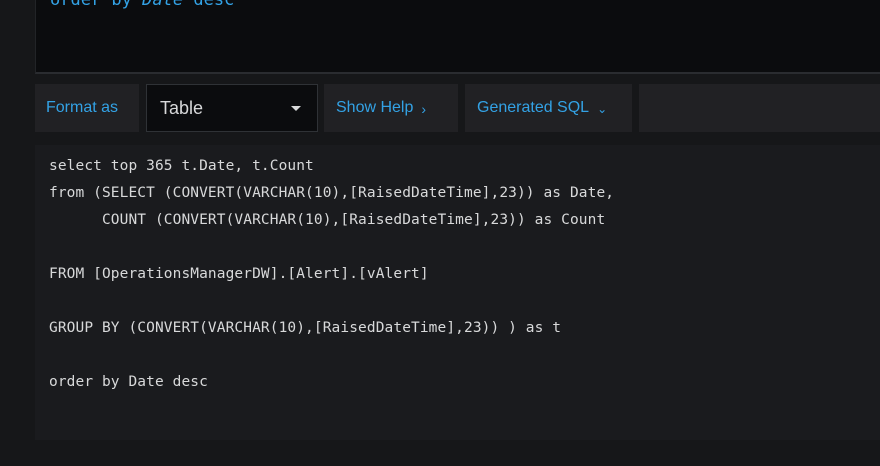 This screenshot has width=880, height=466. I want to click on generated-sql-button: Generated SQL ⌄, so click(548, 108).